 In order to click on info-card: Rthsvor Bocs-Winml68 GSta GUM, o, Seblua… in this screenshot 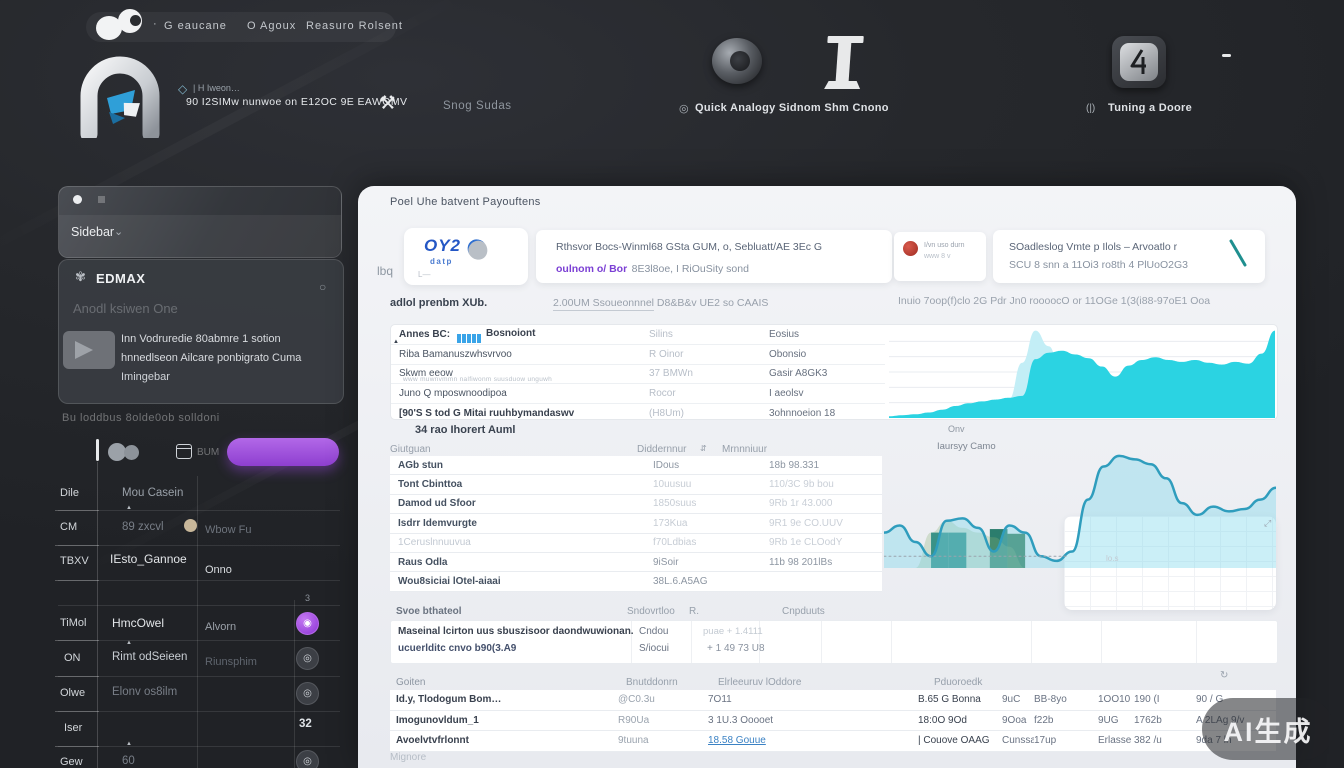, I will do `click(714, 256)`.